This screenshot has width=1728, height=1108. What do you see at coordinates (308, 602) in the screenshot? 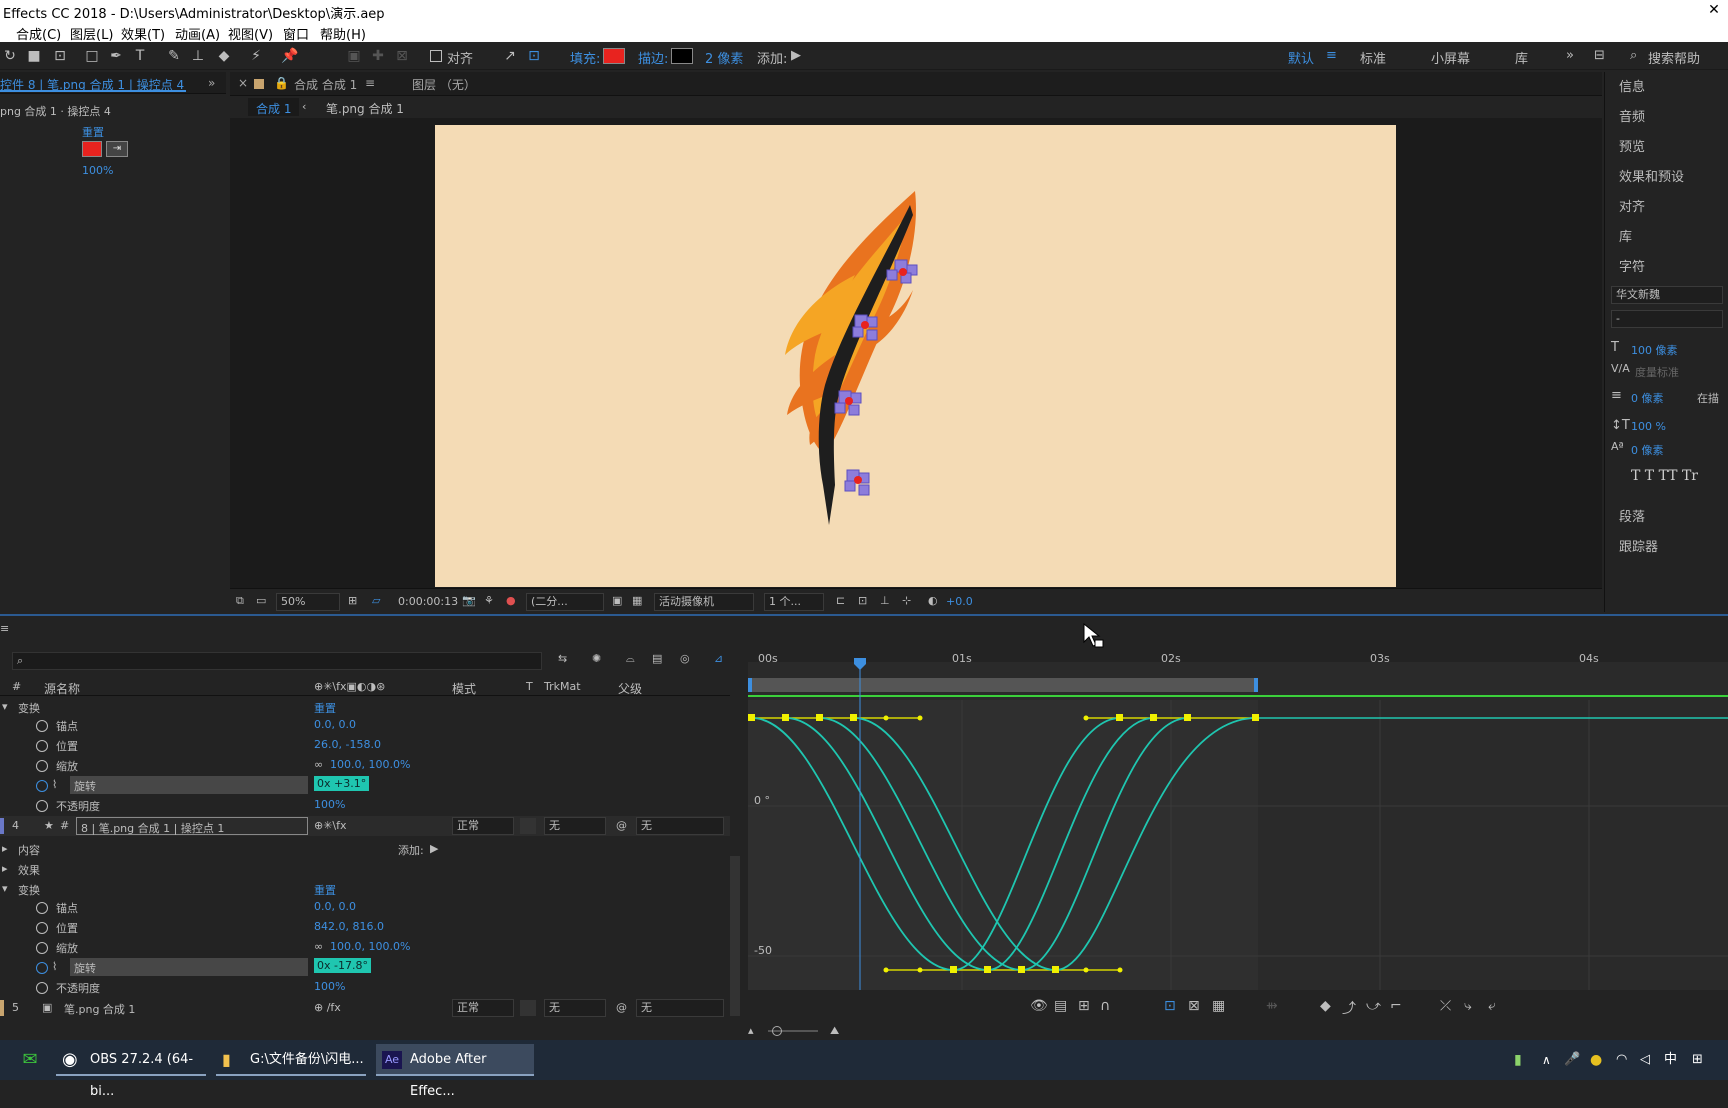
I see `zoom-dropdown: 50%` at bounding box center [308, 602].